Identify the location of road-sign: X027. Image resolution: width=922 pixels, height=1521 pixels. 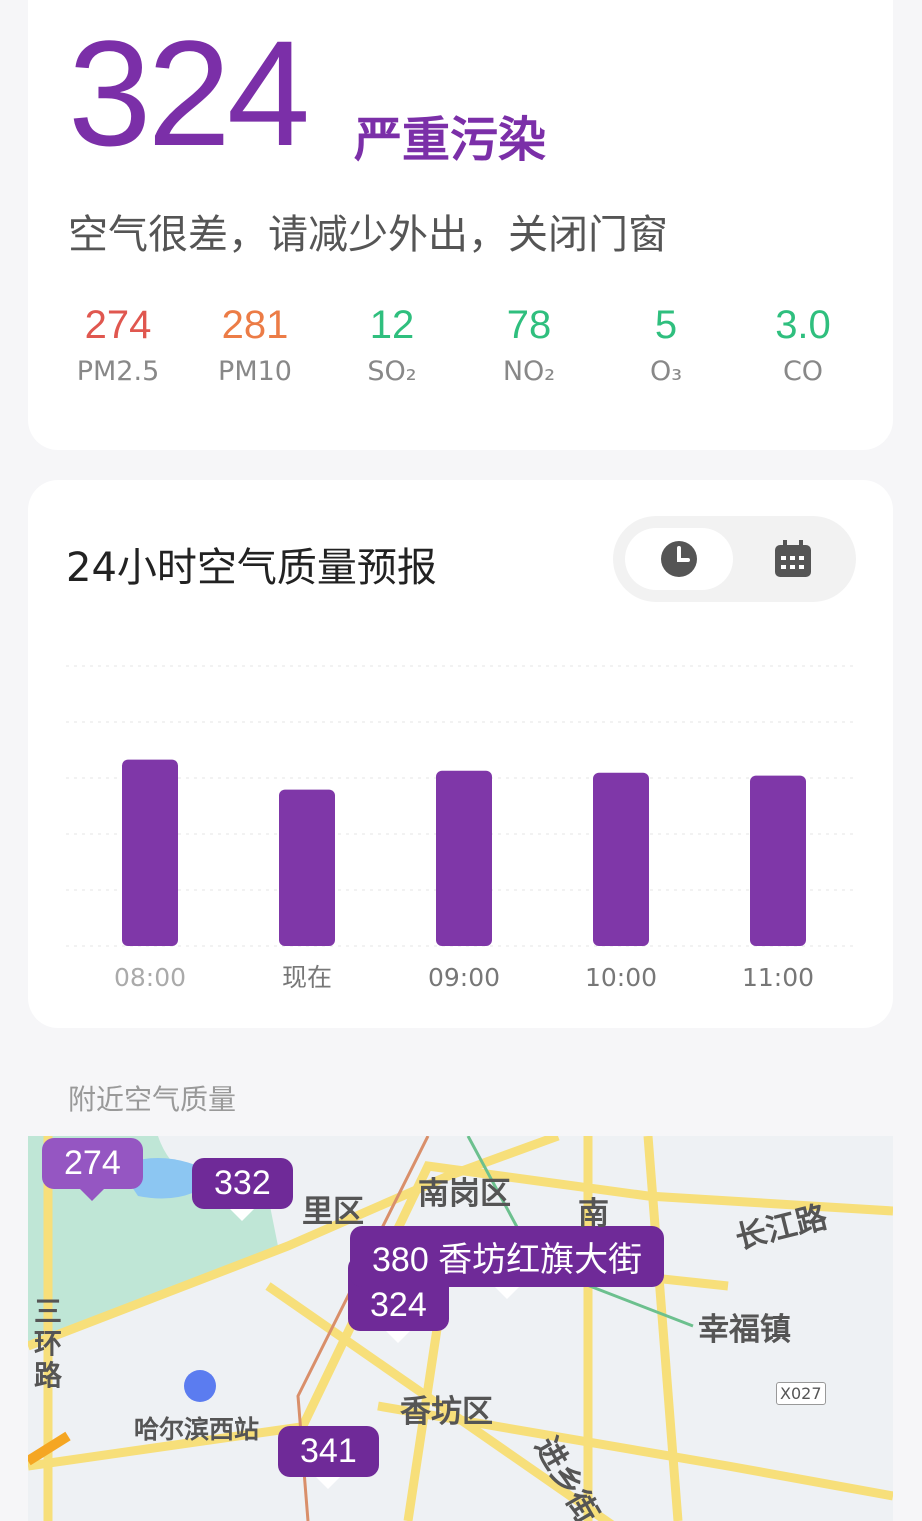
(801, 1393).